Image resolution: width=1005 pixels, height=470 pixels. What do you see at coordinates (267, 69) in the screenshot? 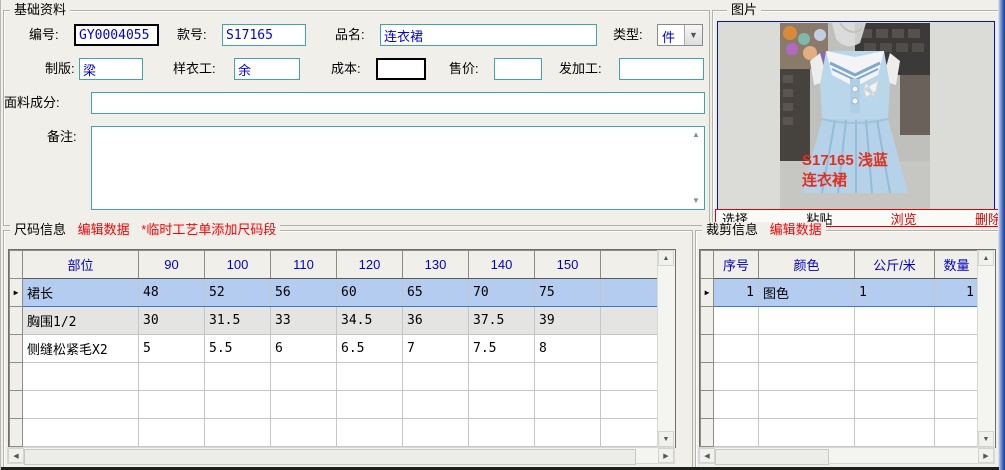
I see `sample-worker-input` at bounding box center [267, 69].